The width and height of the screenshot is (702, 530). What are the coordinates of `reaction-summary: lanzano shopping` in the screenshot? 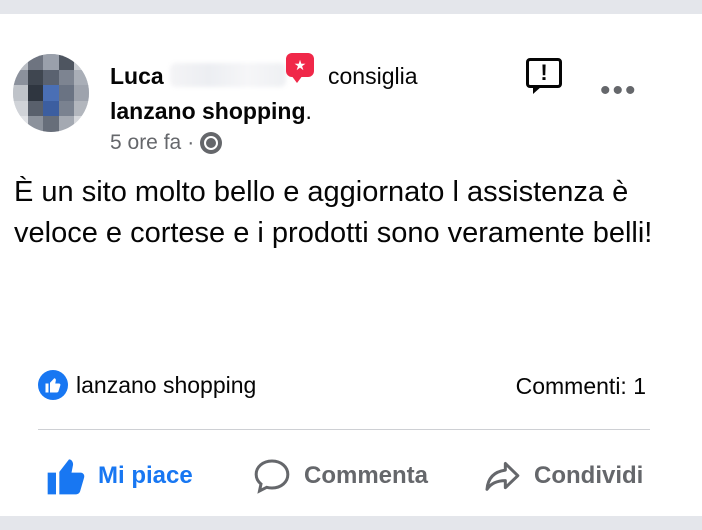 It's located at (147, 385).